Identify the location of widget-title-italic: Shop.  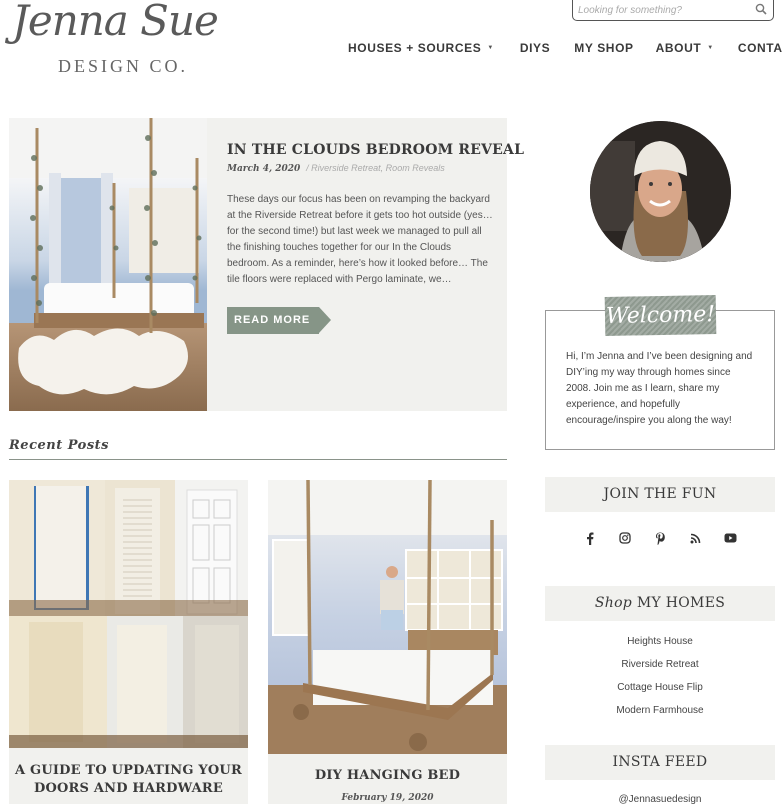
(613, 603).